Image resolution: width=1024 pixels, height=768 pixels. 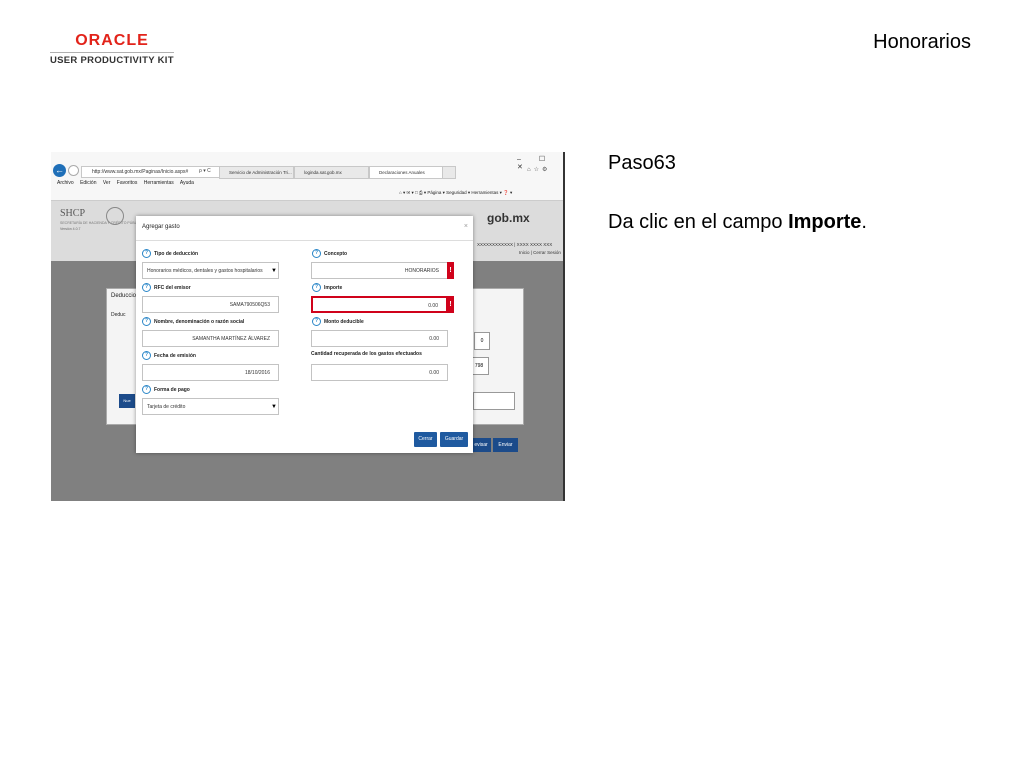 What do you see at coordinates (159, 183) in the screenshot?
I see `menu-item: Herramientas` at bounding box center [159, 183].